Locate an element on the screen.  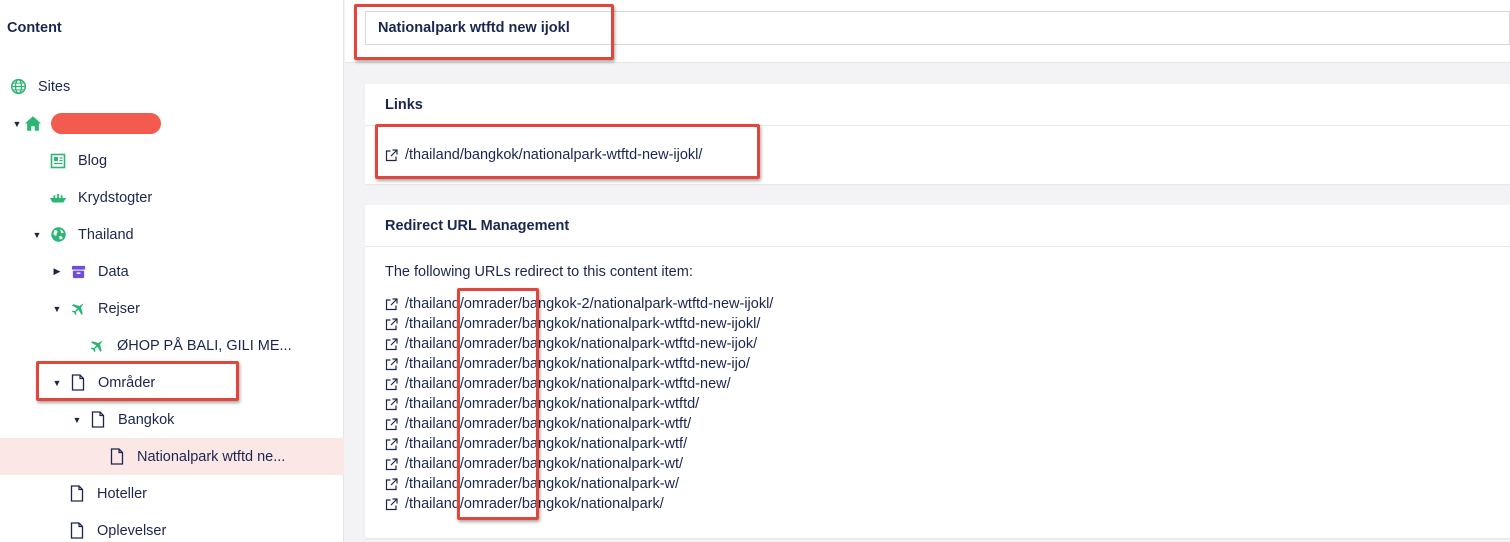
tree-item-label: Bangkok is located at coordinates (146, 419).